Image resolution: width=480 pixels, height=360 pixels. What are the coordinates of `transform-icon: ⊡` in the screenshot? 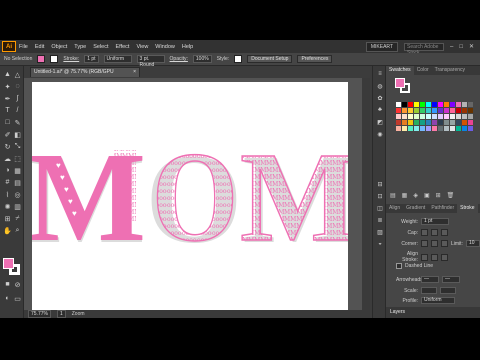 It's located at (380, 196).